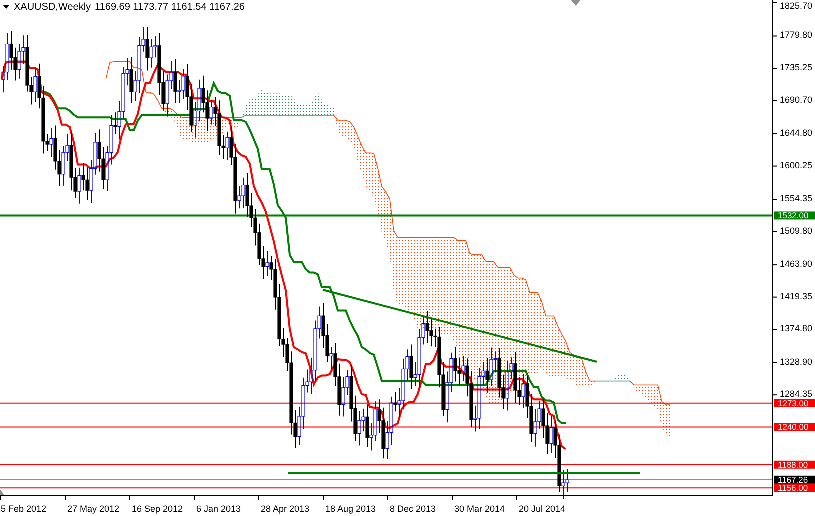 This screenshot has width=815, height=516. Describe the element at coordinates (796, 133) in the screenshot. I see `price-tick-label: 1644.80` at that location.